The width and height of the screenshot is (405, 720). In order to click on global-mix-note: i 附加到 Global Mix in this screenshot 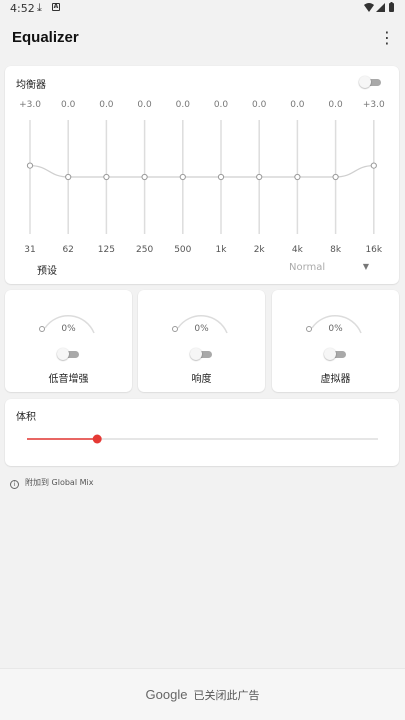, I will do `click(51, 483)`.